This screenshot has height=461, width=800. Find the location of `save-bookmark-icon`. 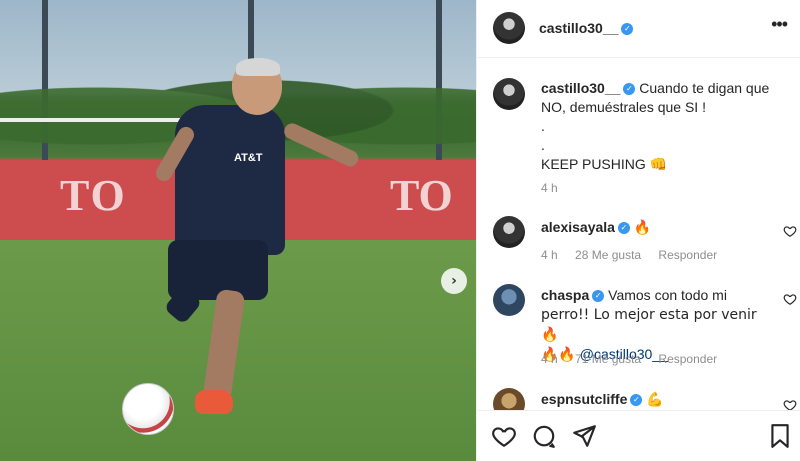

save-bookmark-icon is located at coordinates (780, 436).